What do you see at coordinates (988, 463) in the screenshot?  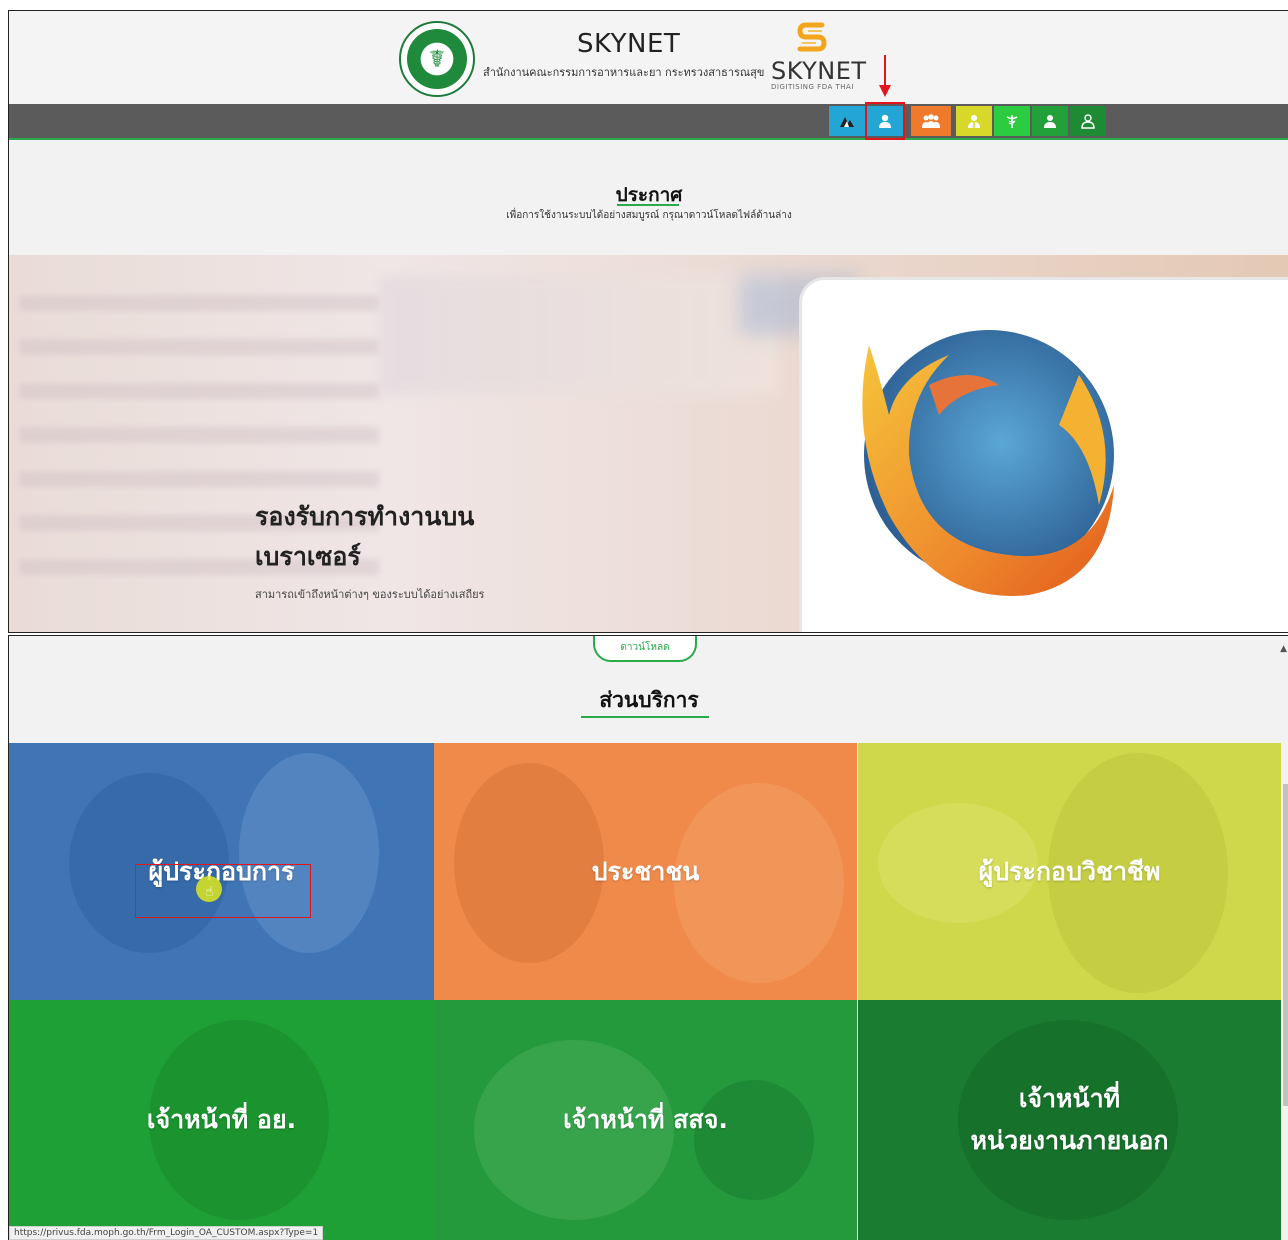 I see `firefox-icon` at bounding box center [988, 463].